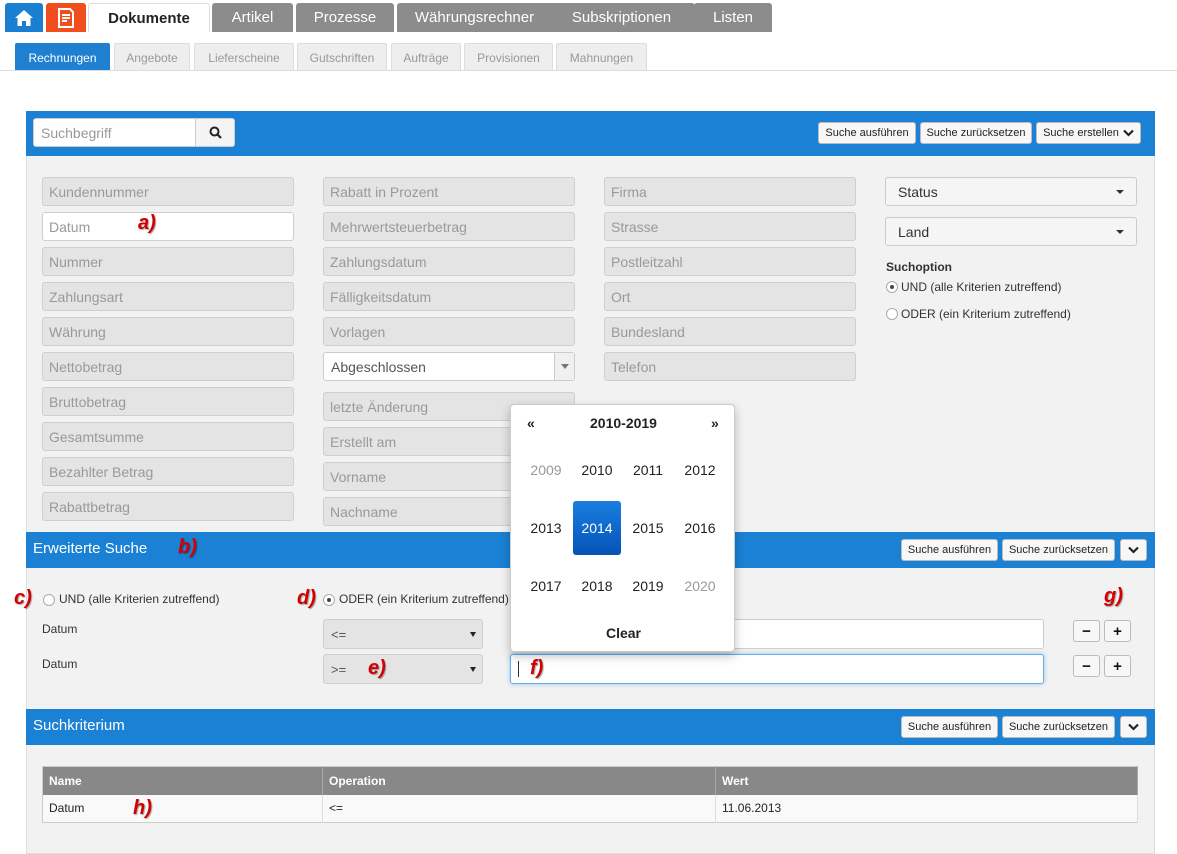 The width and height of the screenshot is (1177, 854). Describe the element at coordinates (892, 287) in the screenshot. I see `und-radio` at that location.